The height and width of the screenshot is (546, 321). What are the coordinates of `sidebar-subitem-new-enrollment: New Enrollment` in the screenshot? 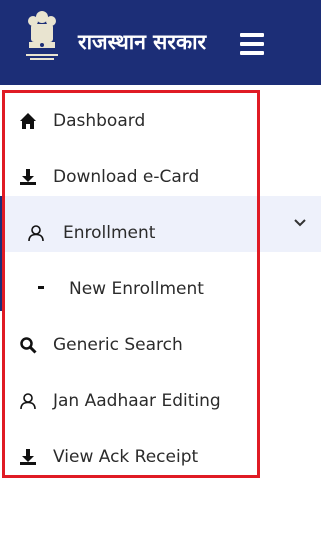 It's located at (131, 289).